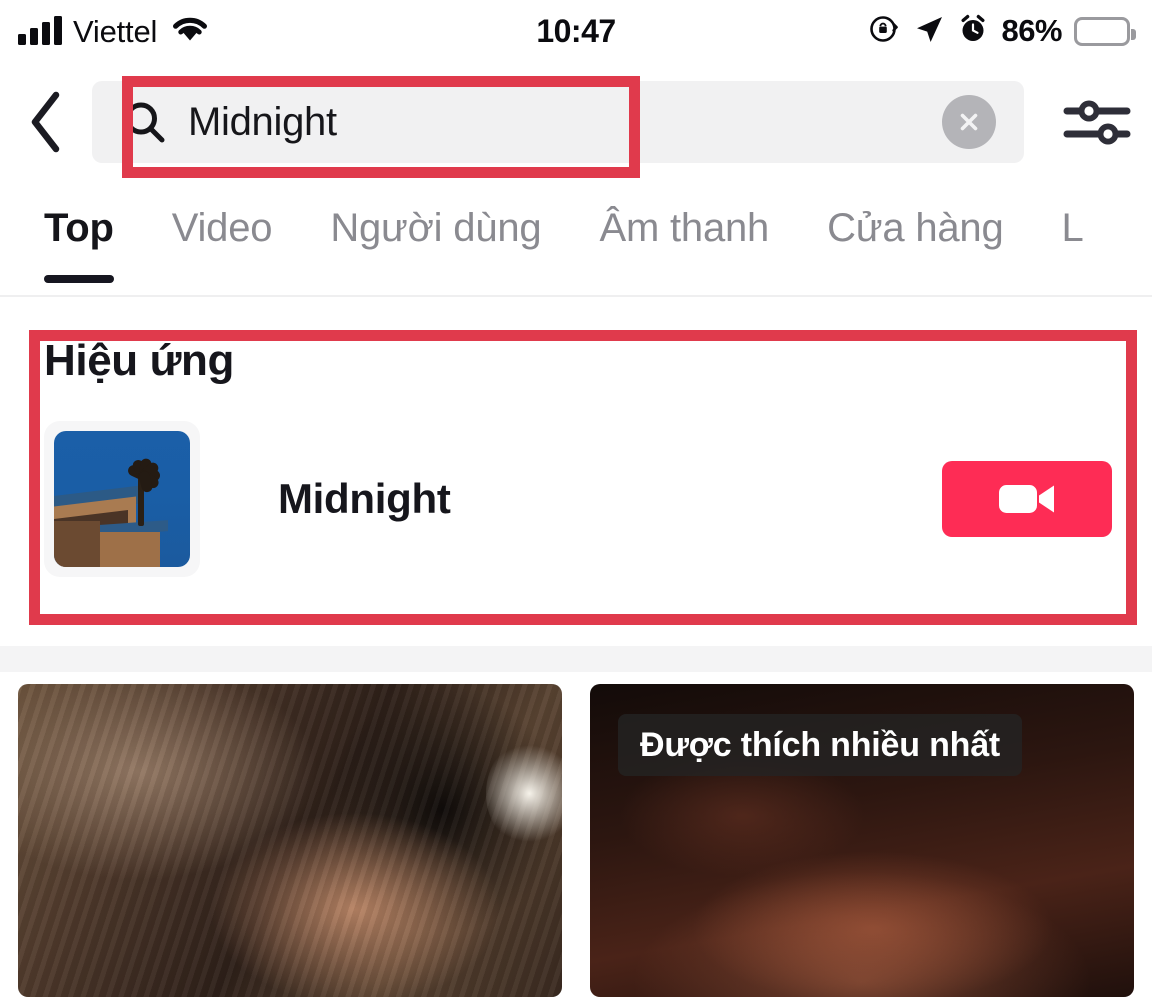  Describe the element at coordinates (222, 228) in the screenshot. I see `tab-label: Video` at that location.